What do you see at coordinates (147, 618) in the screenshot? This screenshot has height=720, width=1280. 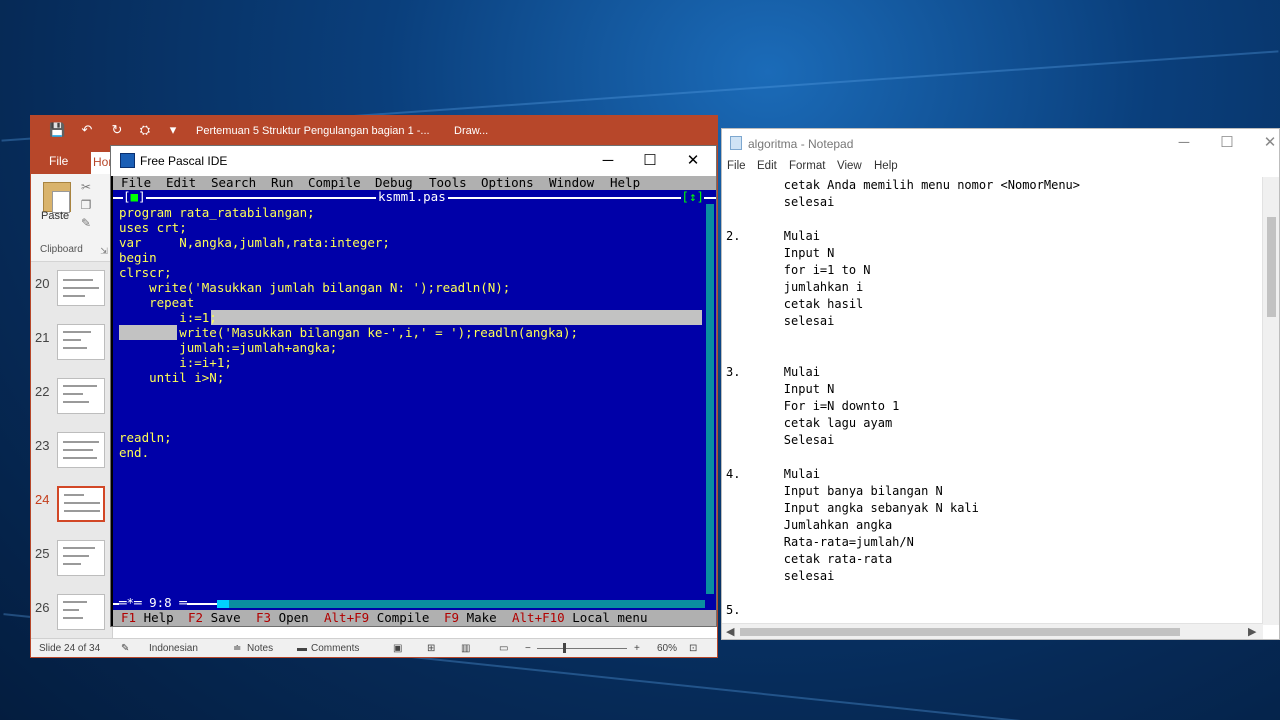 I see `fkey-help: F1 Help` at bounding box center [147, 618].